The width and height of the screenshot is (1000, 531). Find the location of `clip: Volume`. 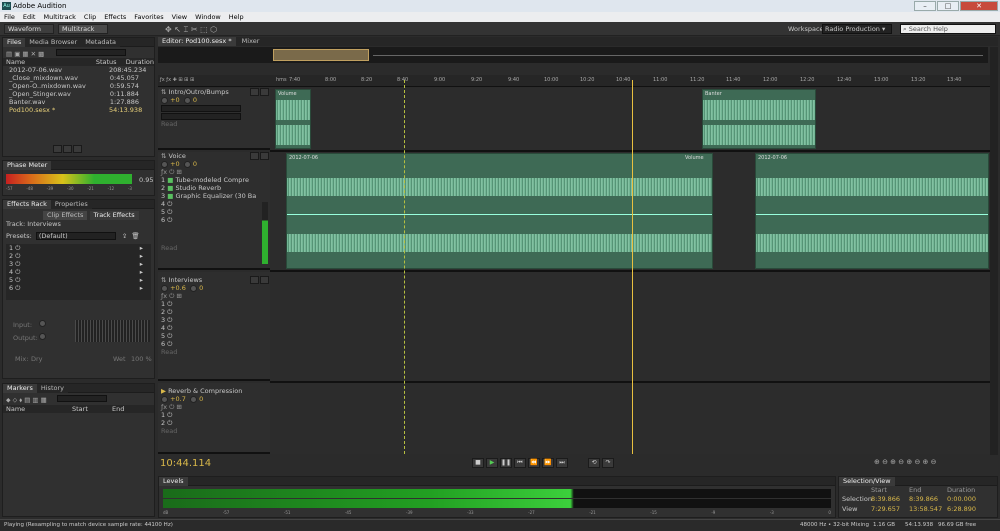

clip: Volume is located at coordinates (293, 119).